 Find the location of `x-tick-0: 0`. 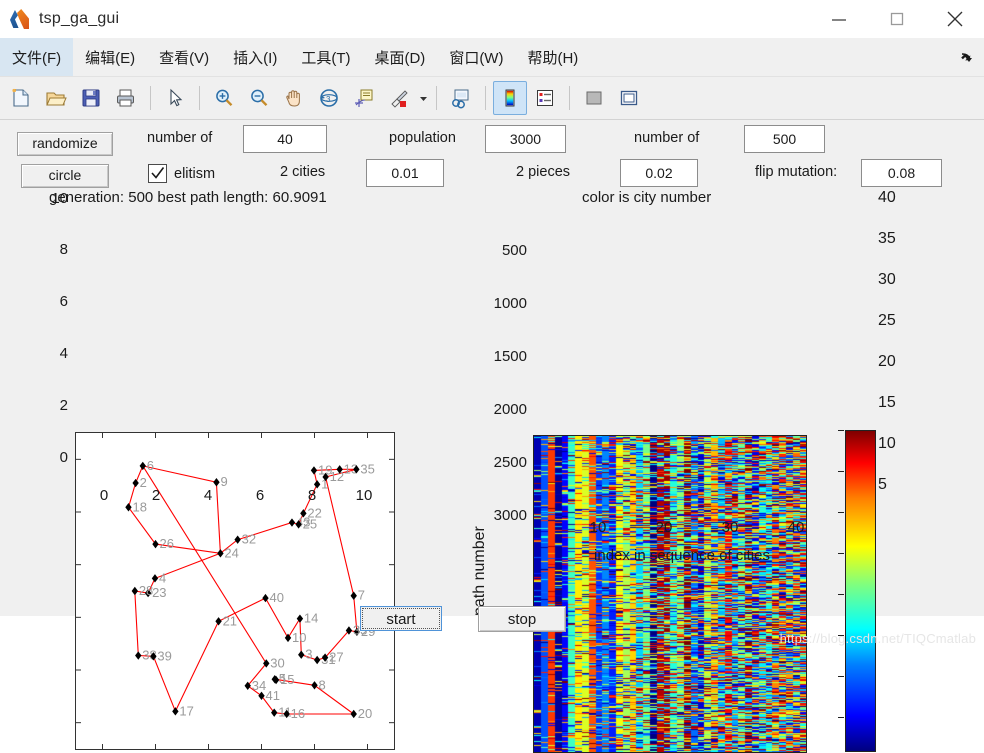

x-tick-0: 0 is located at coordinates (104, 495).